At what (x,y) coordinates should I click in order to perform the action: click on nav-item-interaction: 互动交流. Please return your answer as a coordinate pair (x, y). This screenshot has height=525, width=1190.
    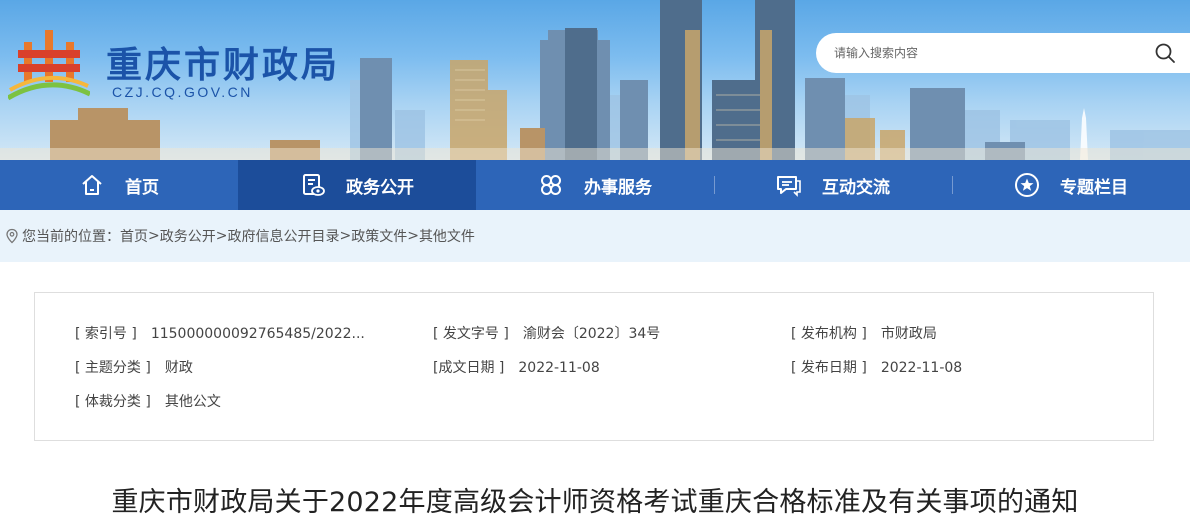
    Looking at the image, I should click on (833, 185).